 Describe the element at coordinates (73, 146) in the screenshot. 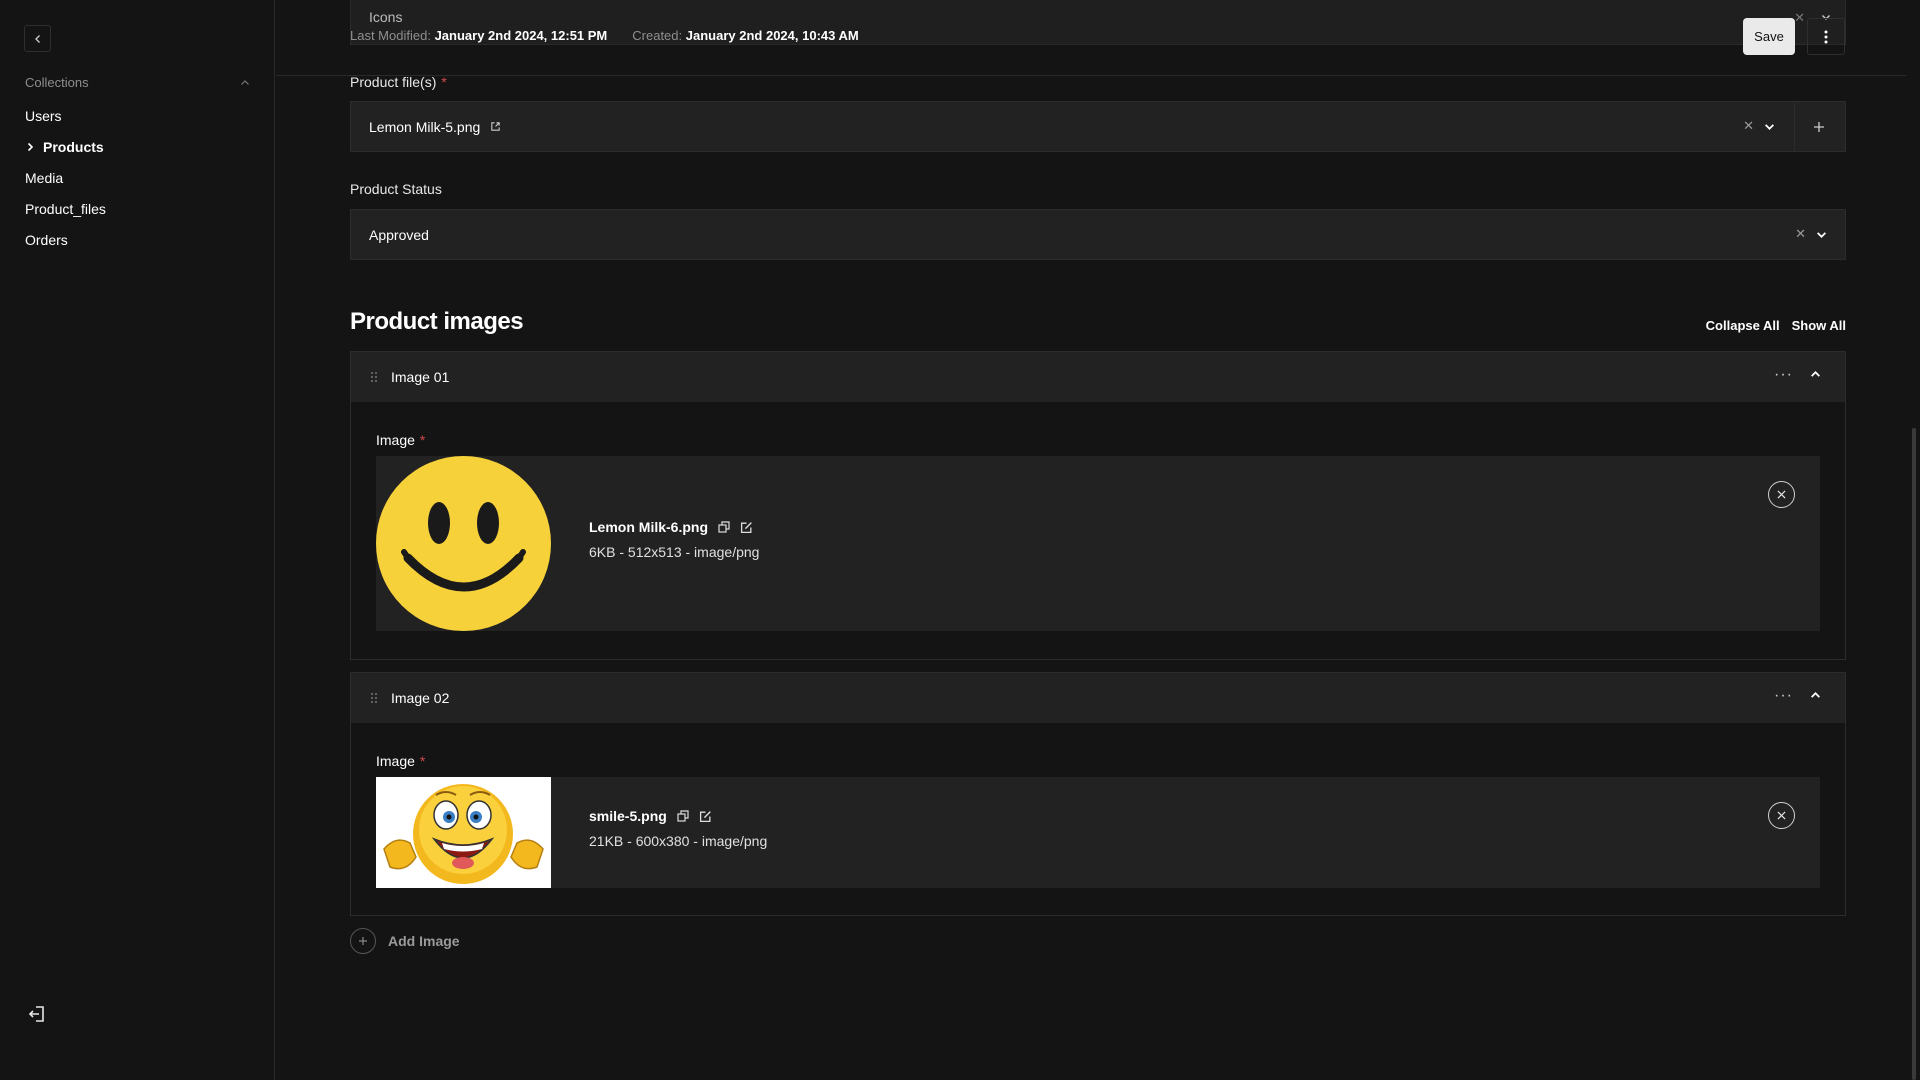

I see `sidebar-item-label: Products` at that location.